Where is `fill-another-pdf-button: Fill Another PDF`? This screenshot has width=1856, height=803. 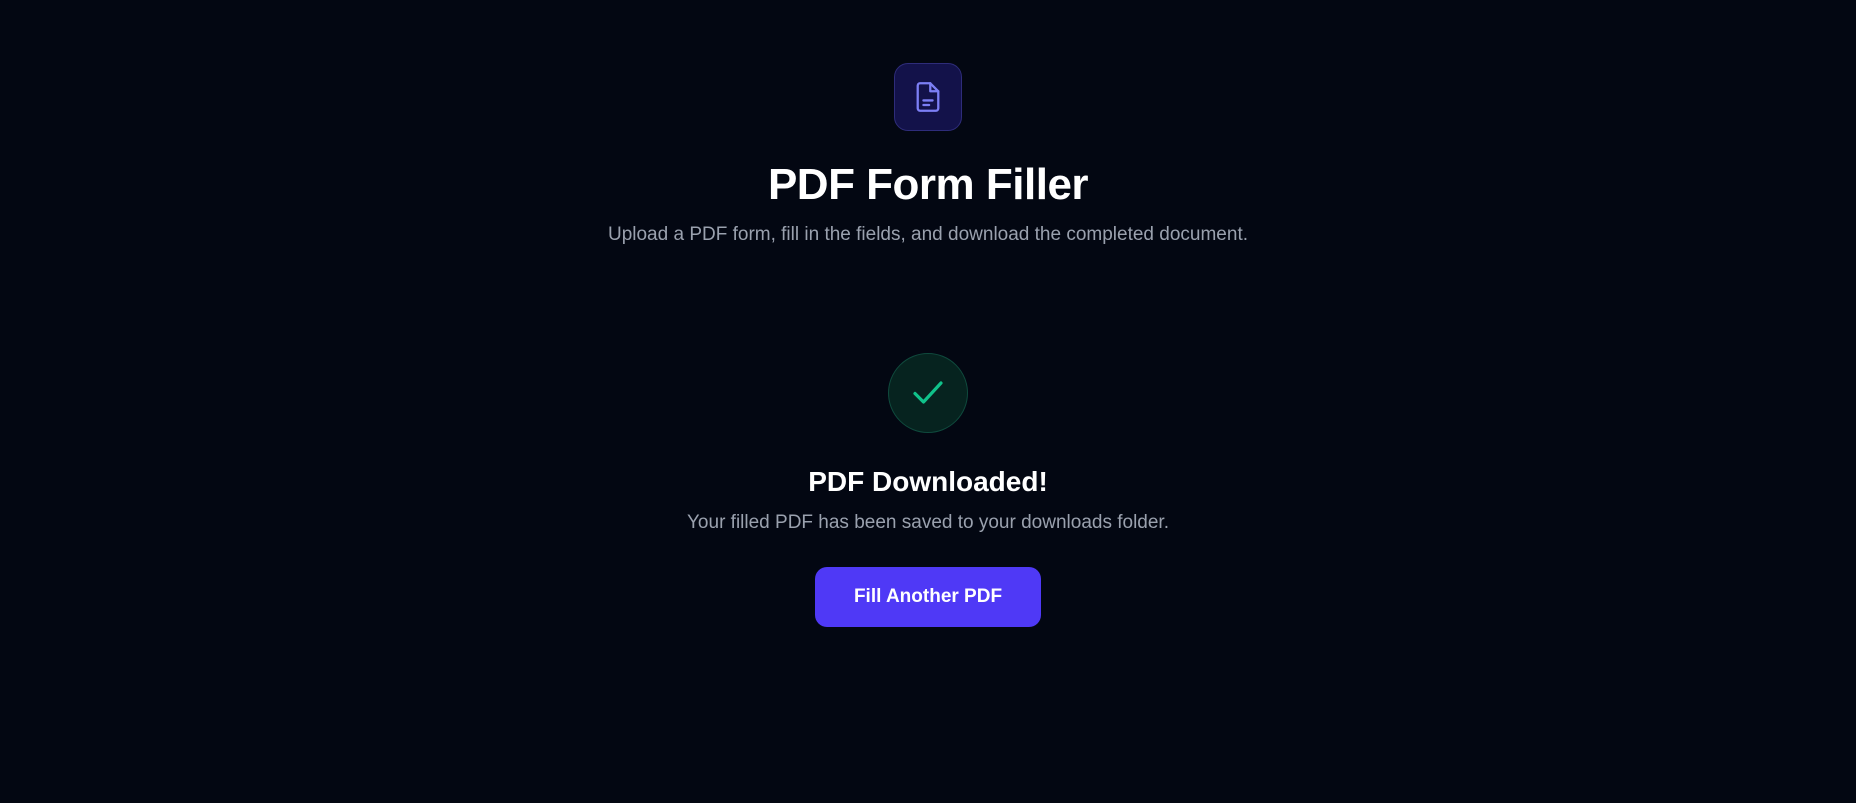 fill-another-pdf-button: Fill Another PDF is located at coordinates (928, 597).